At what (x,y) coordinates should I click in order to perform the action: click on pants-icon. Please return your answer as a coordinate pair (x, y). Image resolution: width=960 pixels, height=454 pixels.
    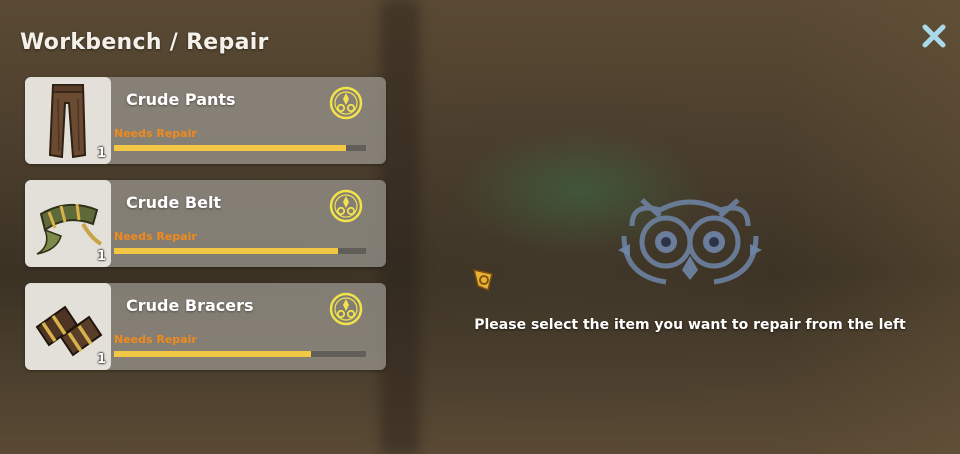
    Looking at the image, I should click on (67, 121).